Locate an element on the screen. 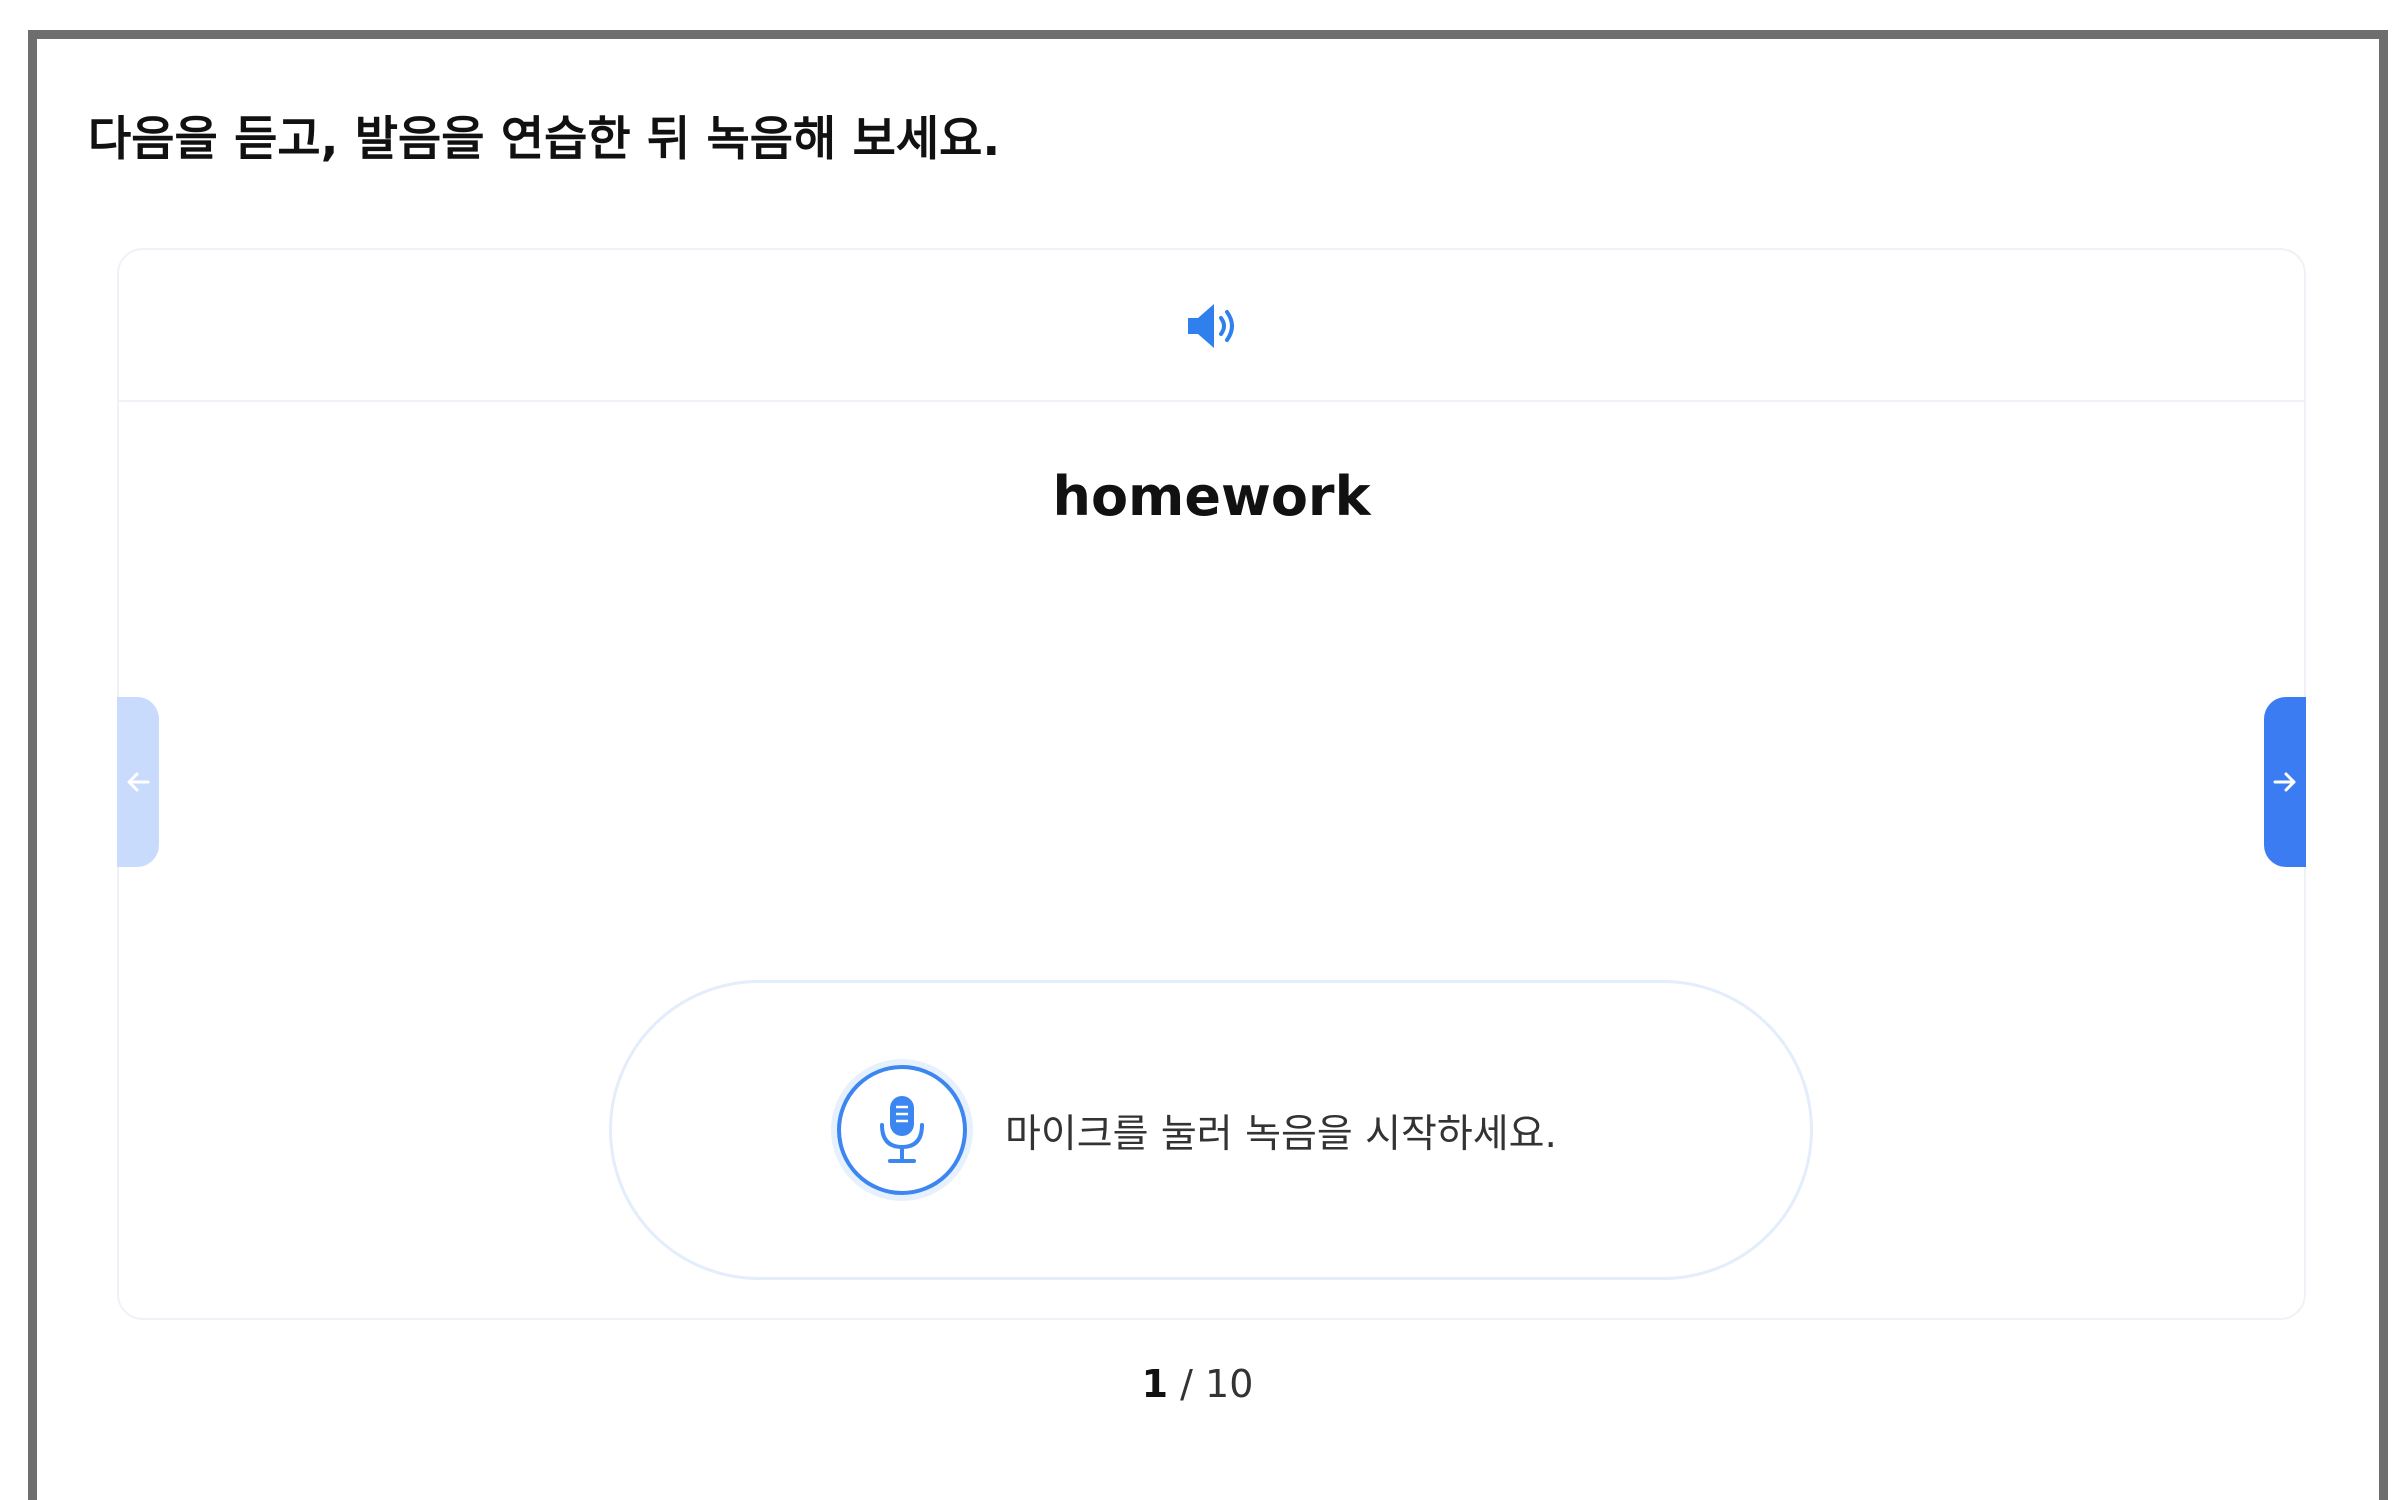  microphone-icon is located at coordinates (902, 1129).